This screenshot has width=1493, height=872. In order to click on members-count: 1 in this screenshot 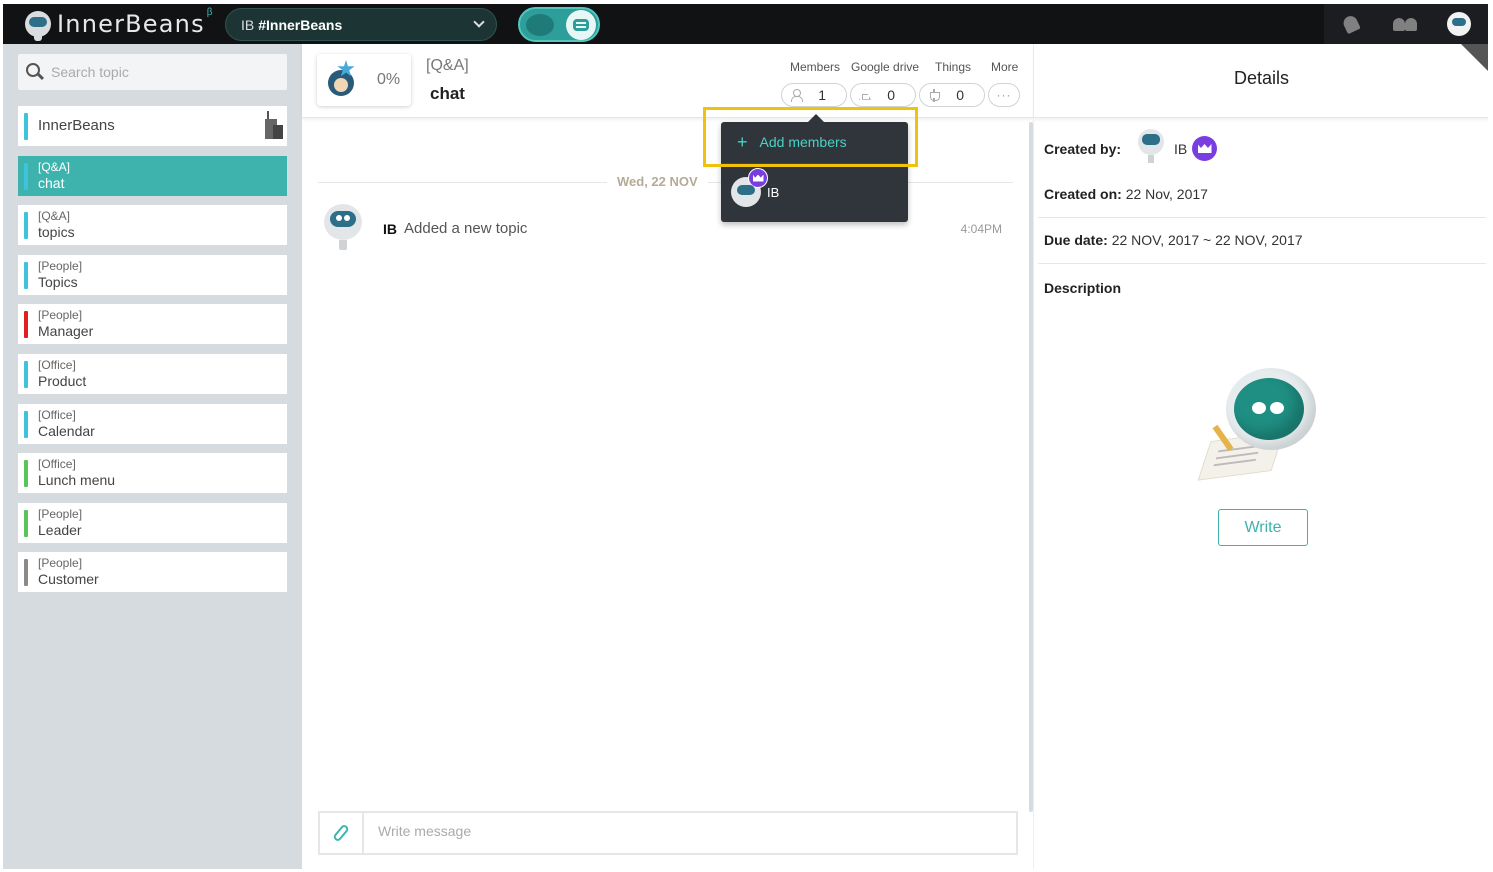, I will do `click(822, 95)`.